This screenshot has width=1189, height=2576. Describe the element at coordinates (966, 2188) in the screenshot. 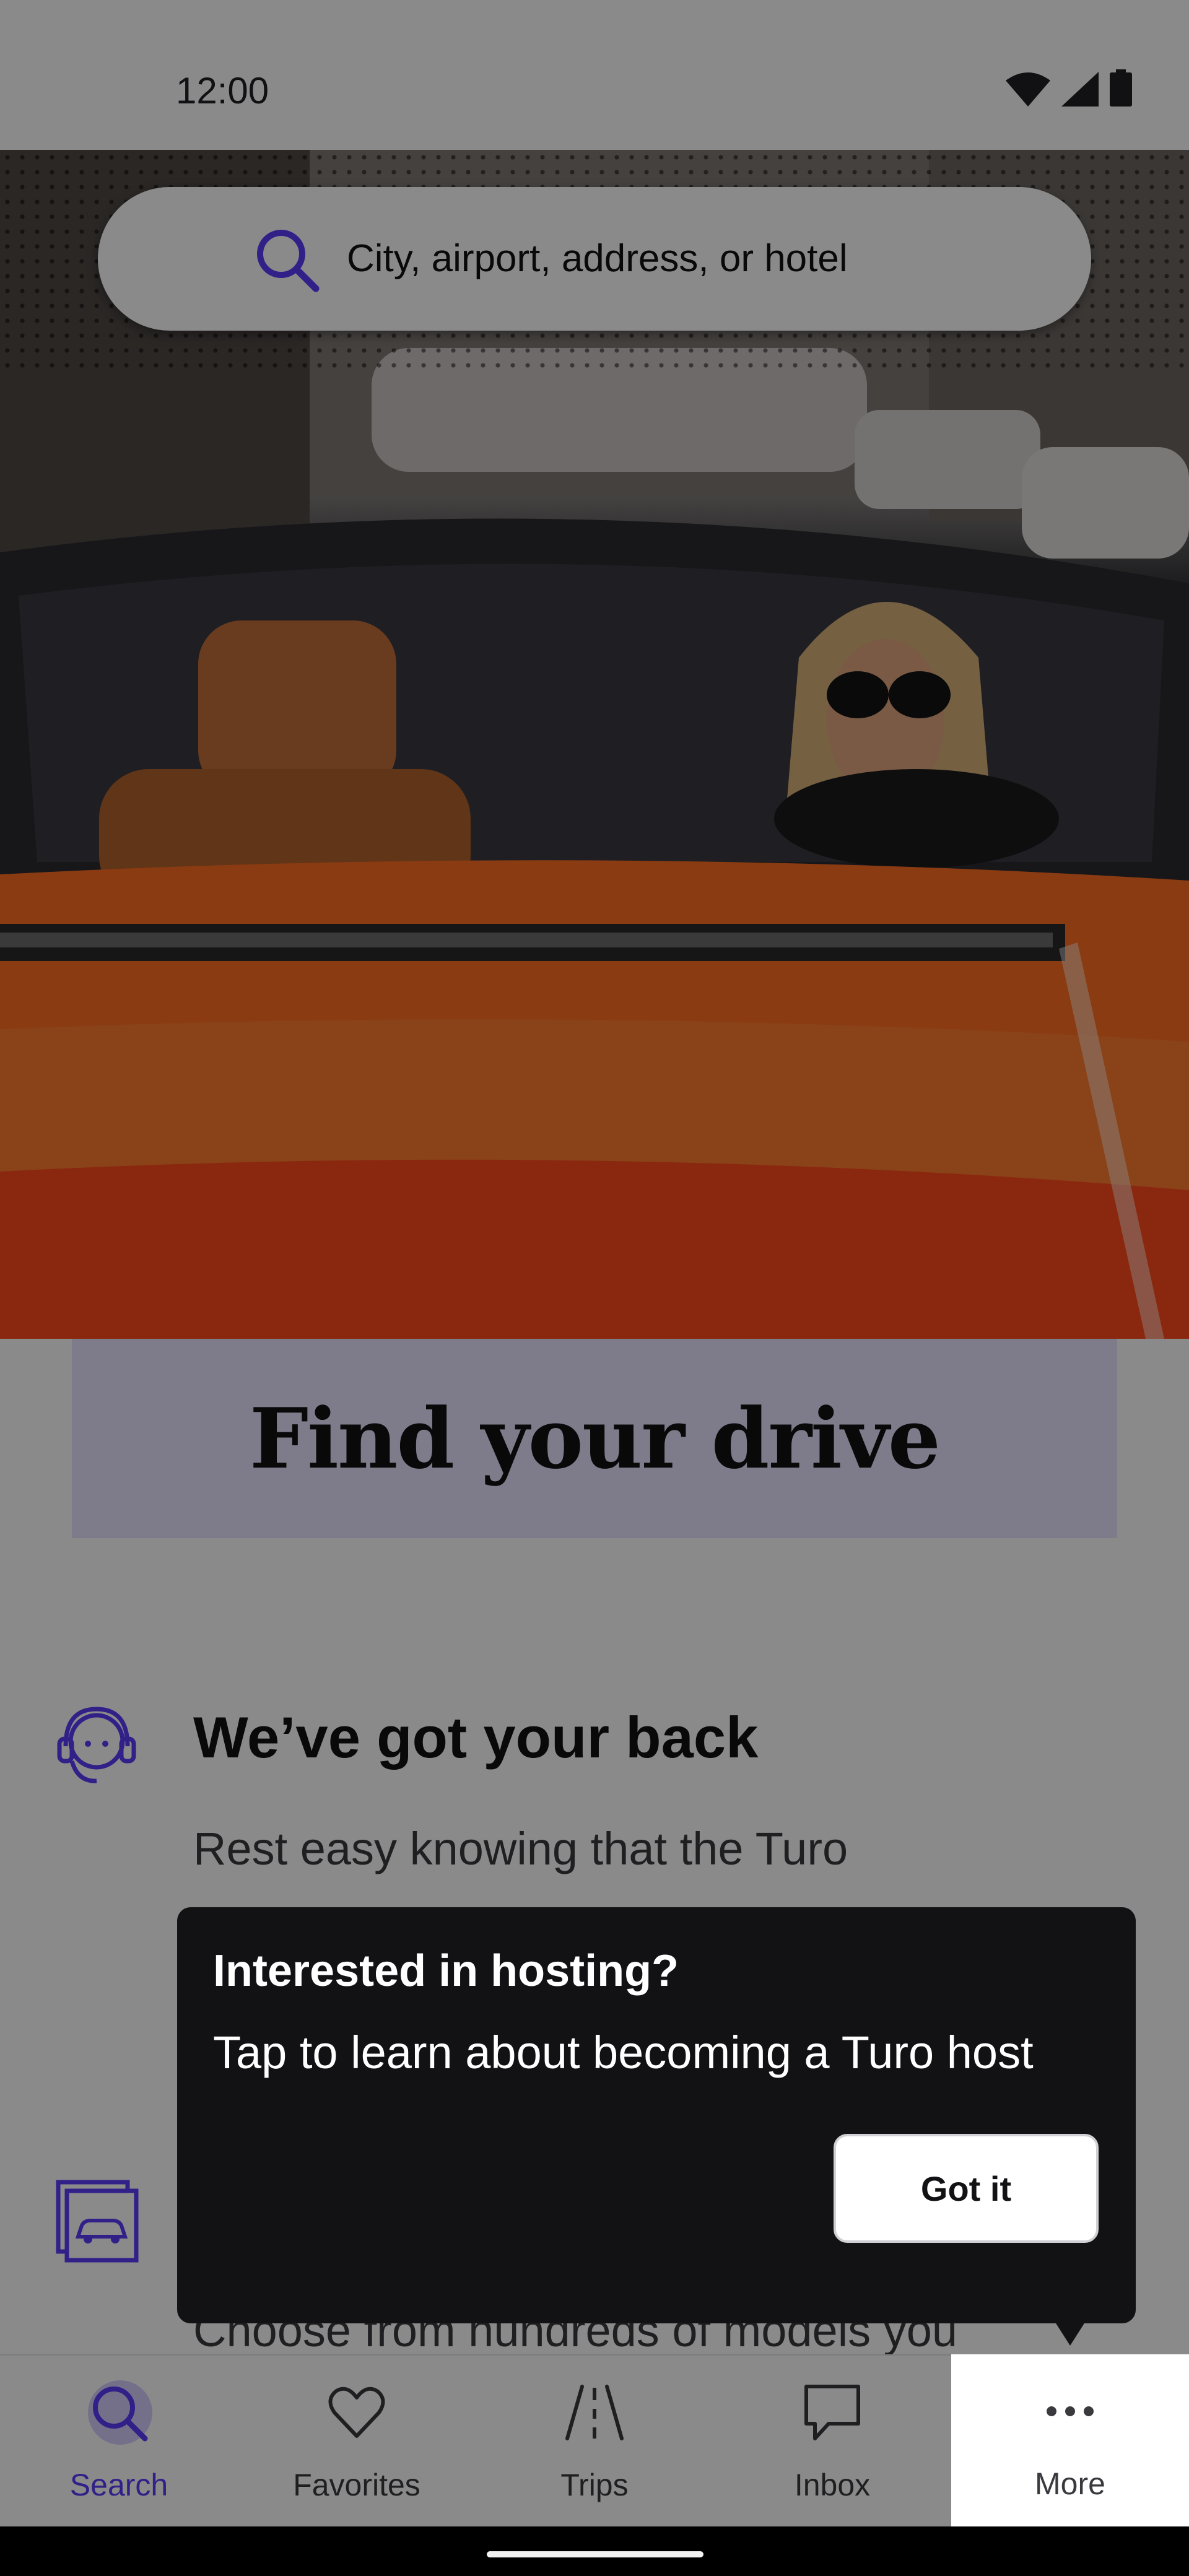

I see `got-it-button: Got it` at that location.